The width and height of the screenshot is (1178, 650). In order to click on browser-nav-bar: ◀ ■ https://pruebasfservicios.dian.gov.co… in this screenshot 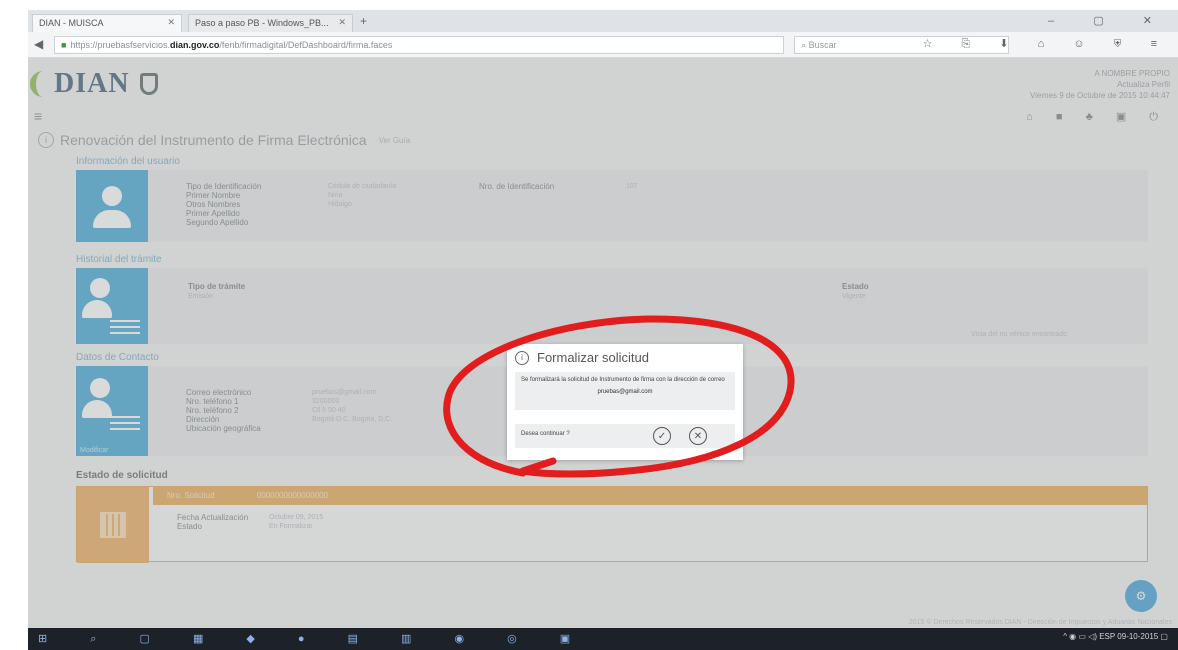, I will do `click(603, 45)`.